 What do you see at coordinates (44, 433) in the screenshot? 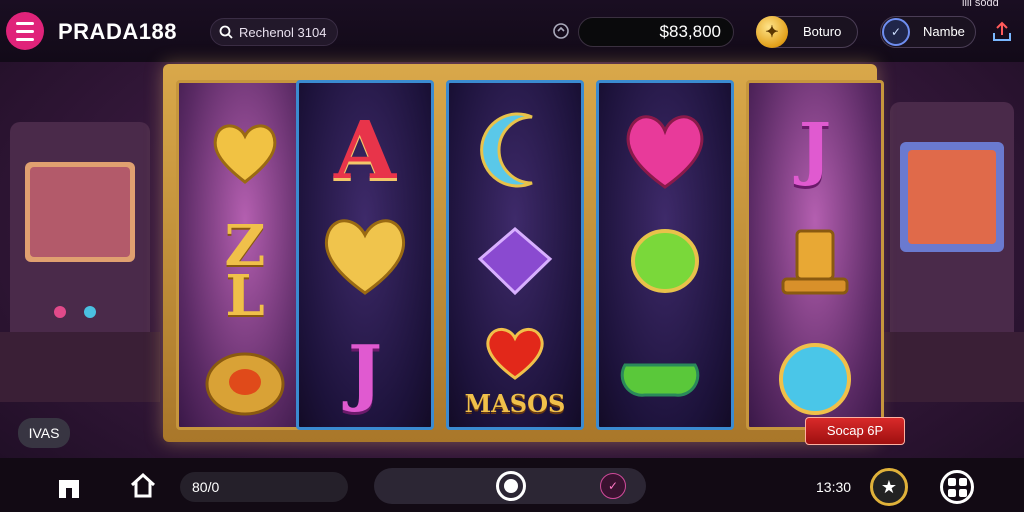
I see `side-label: IVAS` at bounding box center [44, 433].